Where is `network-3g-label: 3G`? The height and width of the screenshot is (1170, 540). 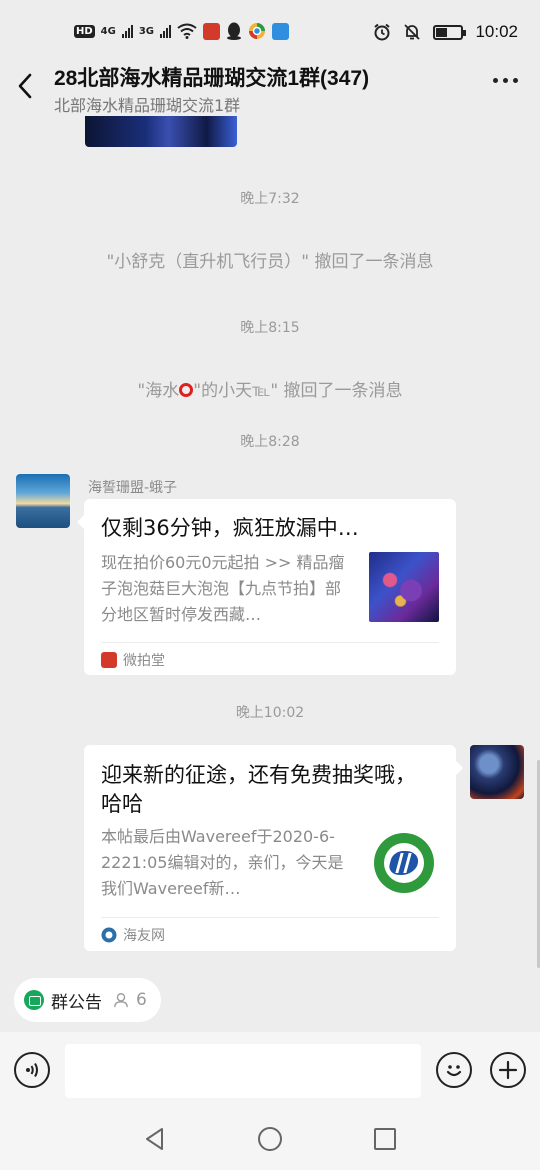 network-3g-label: 3G is located at coordinates (146, 31).